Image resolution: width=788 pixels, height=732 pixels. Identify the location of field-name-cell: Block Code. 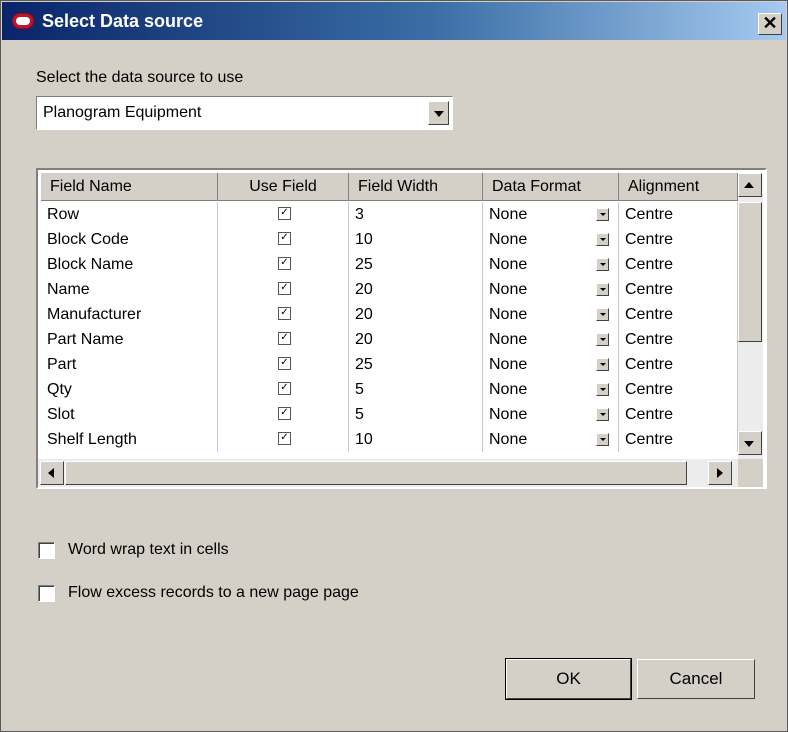
(129, 239).